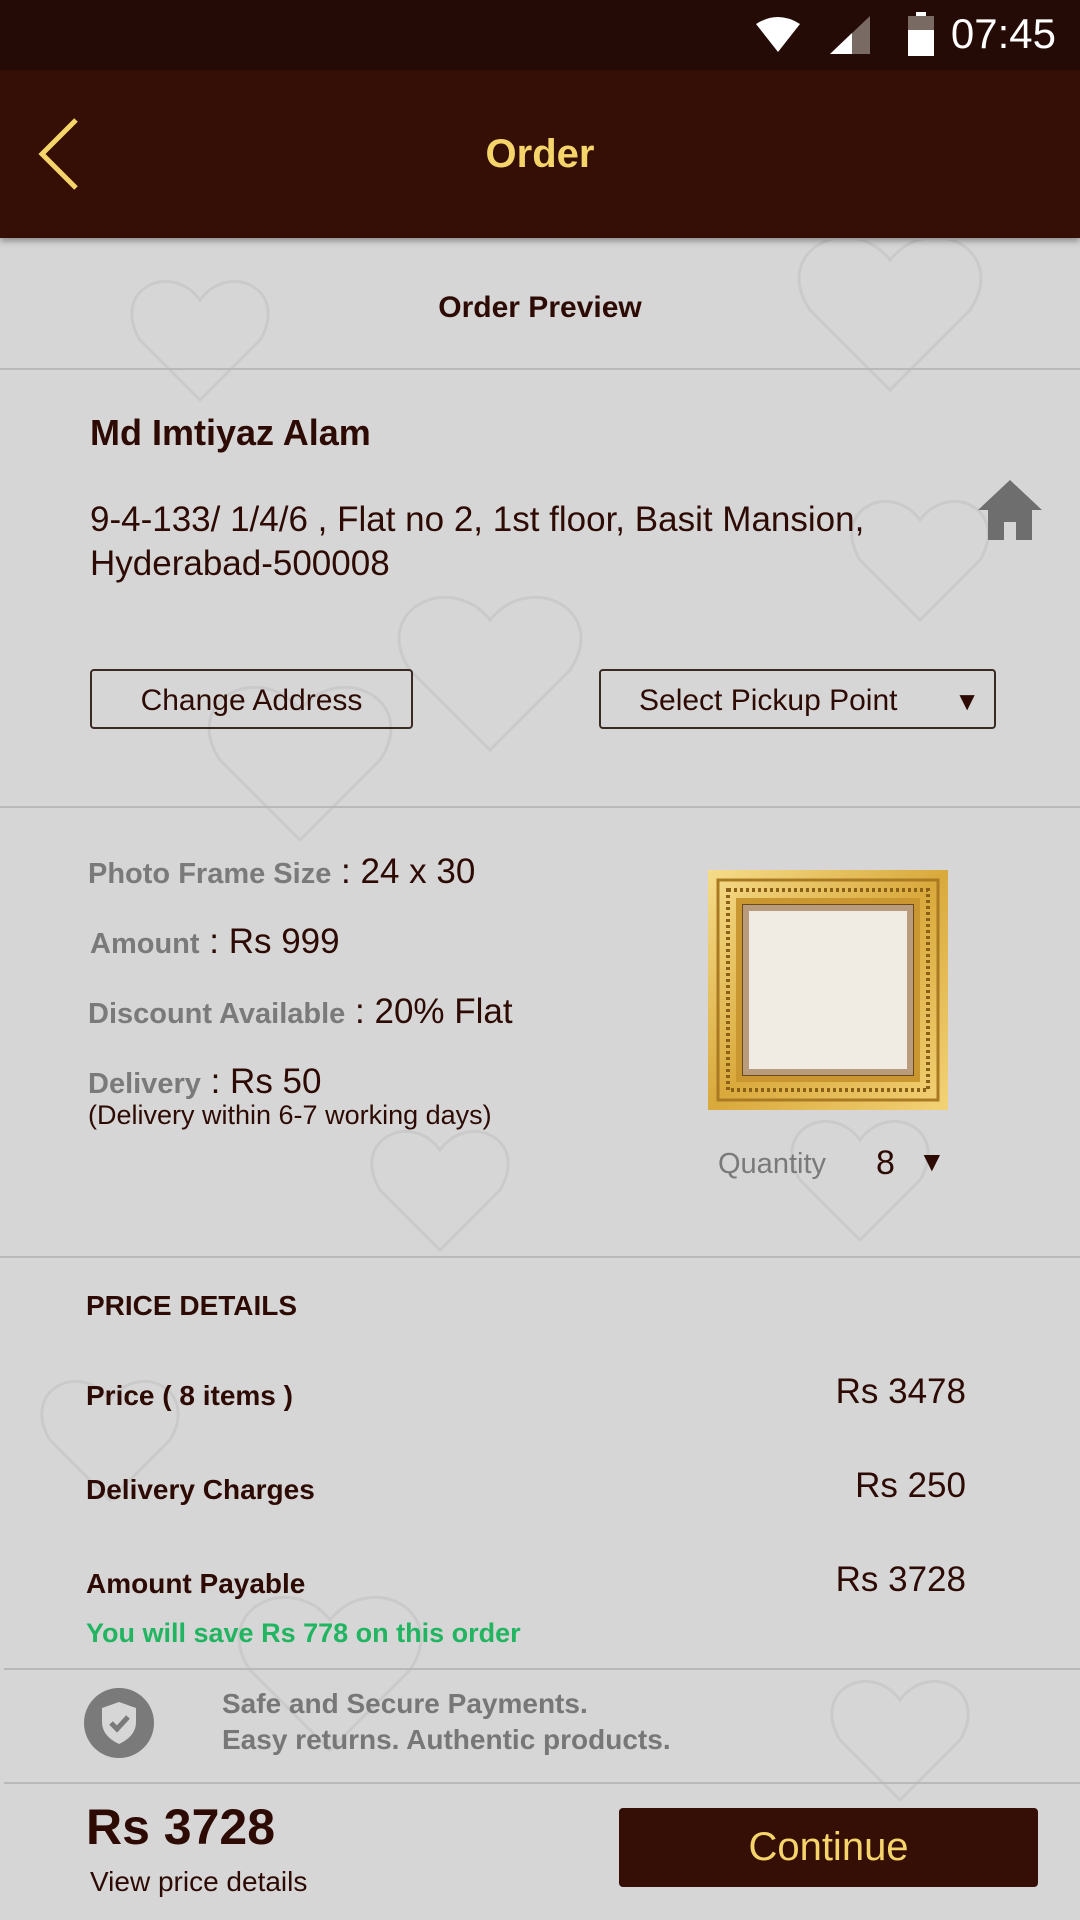  What do you see at coordinates (900, 1391) in the screenshot?
I see `price-value: Rs 3478` at bounding box center [900, 1391].